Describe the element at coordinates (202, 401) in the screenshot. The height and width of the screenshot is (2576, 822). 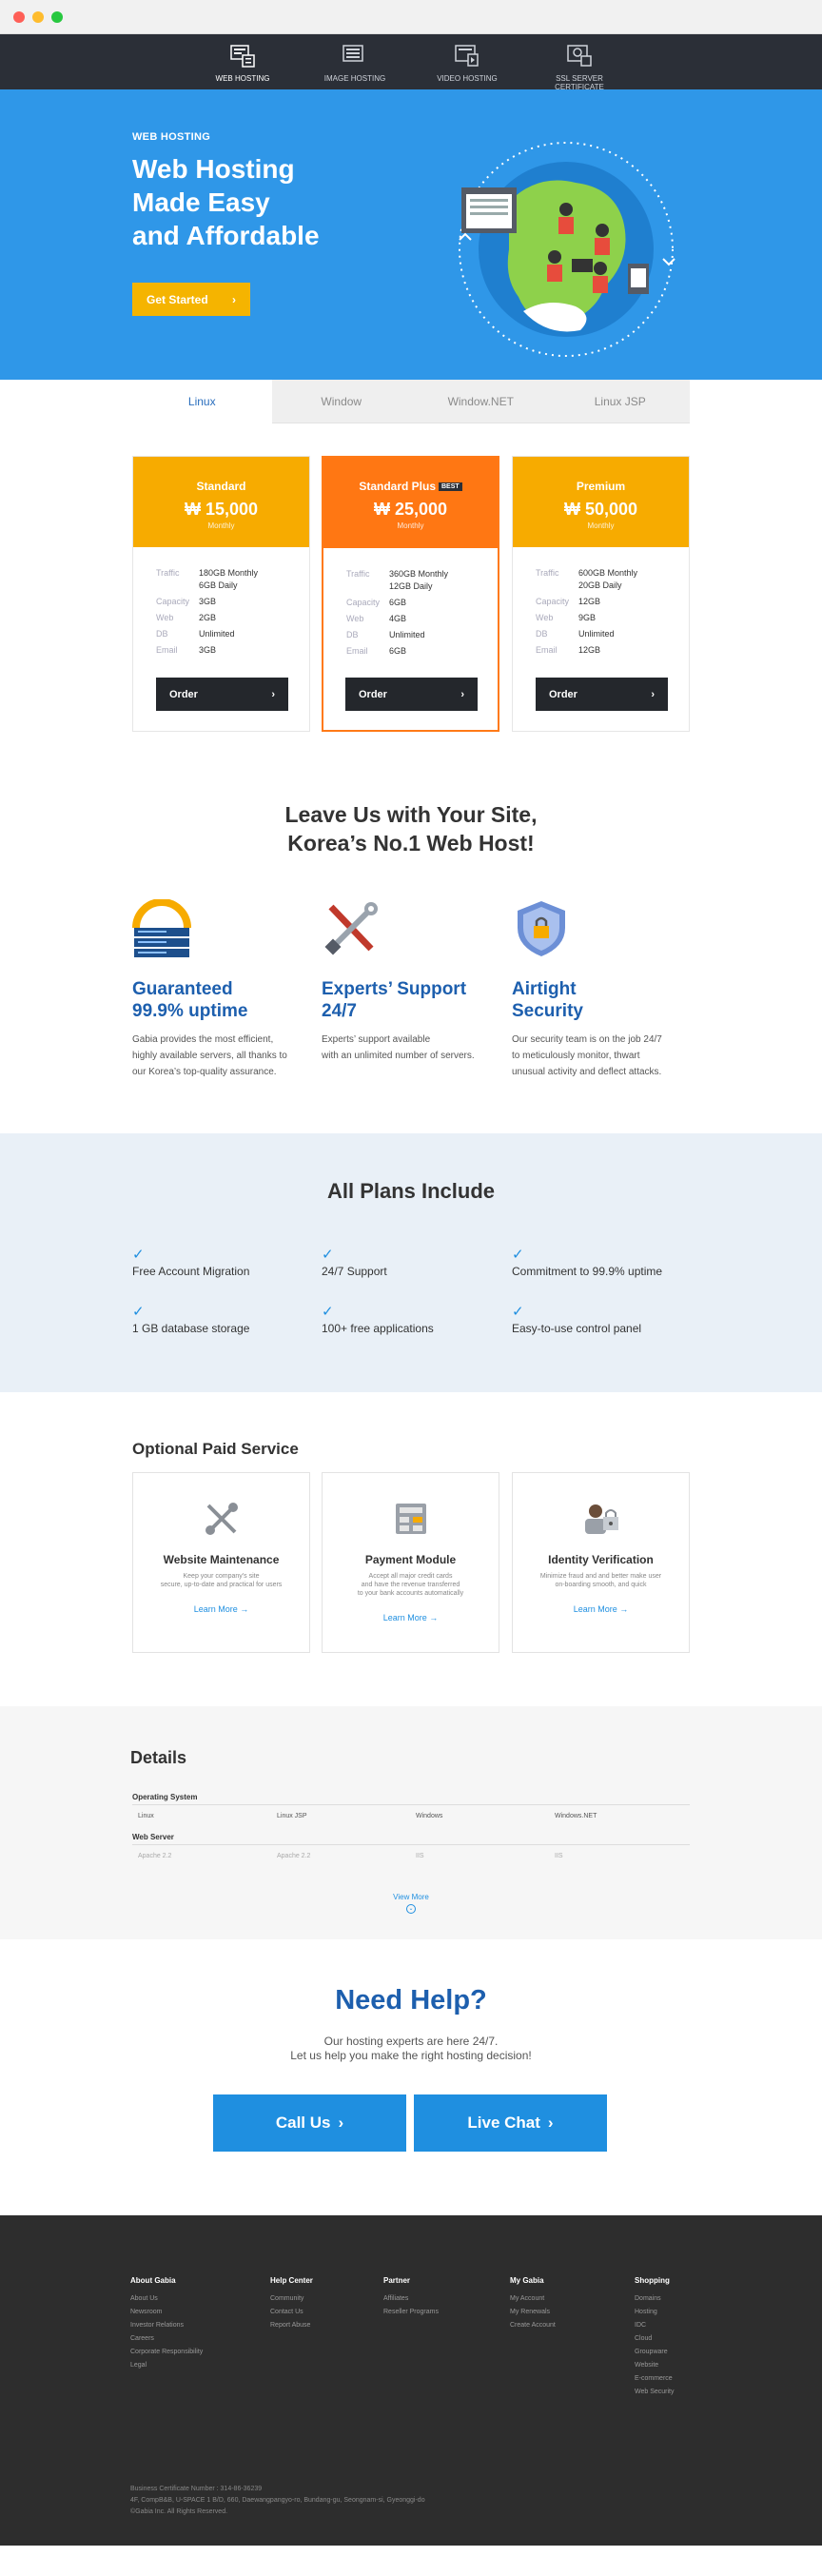
I see `tab-linux: Linux` at that location.